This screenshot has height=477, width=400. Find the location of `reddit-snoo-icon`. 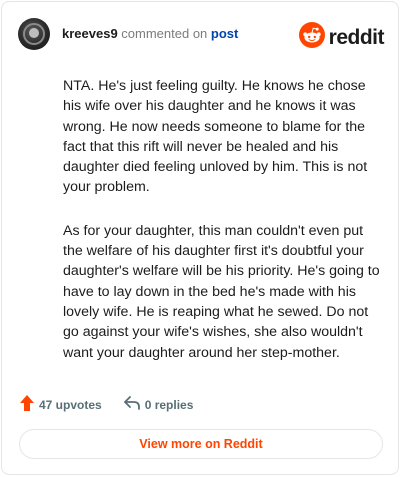

reddit-snoo-icon is located at coordinates (311, 37).